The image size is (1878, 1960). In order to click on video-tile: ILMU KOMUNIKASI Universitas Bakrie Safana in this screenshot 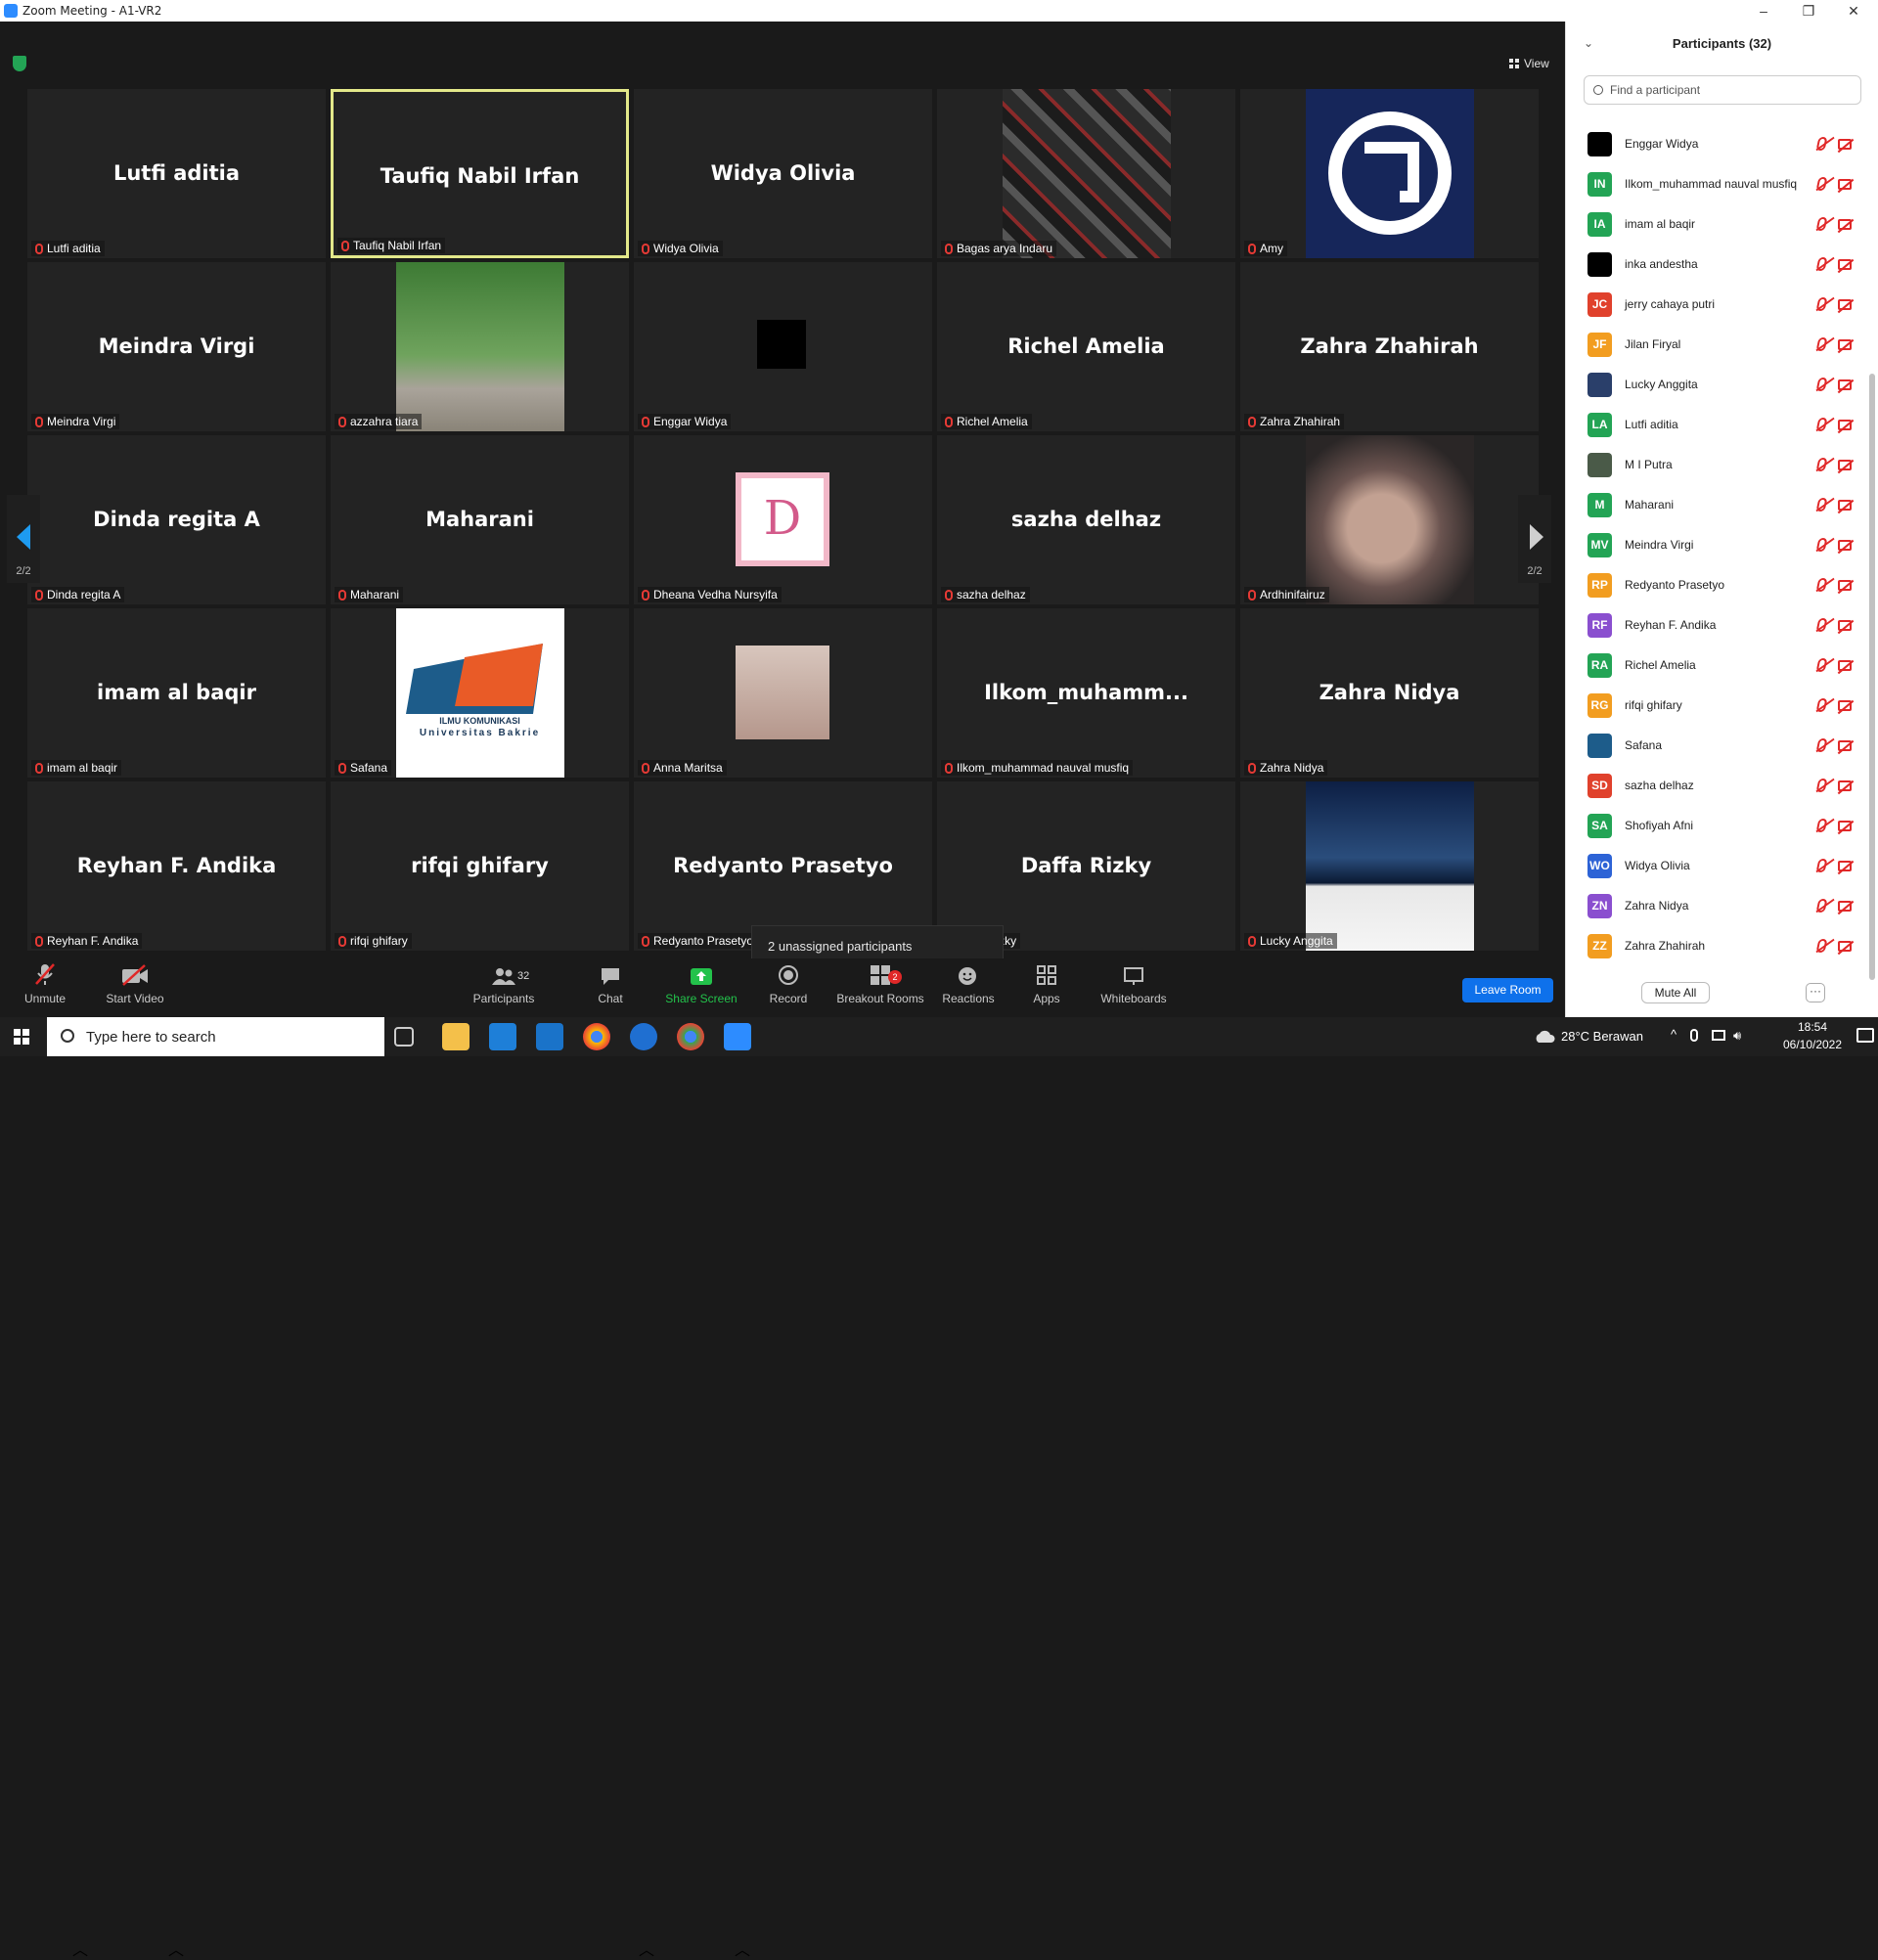, I will do `click(480, 693)`.